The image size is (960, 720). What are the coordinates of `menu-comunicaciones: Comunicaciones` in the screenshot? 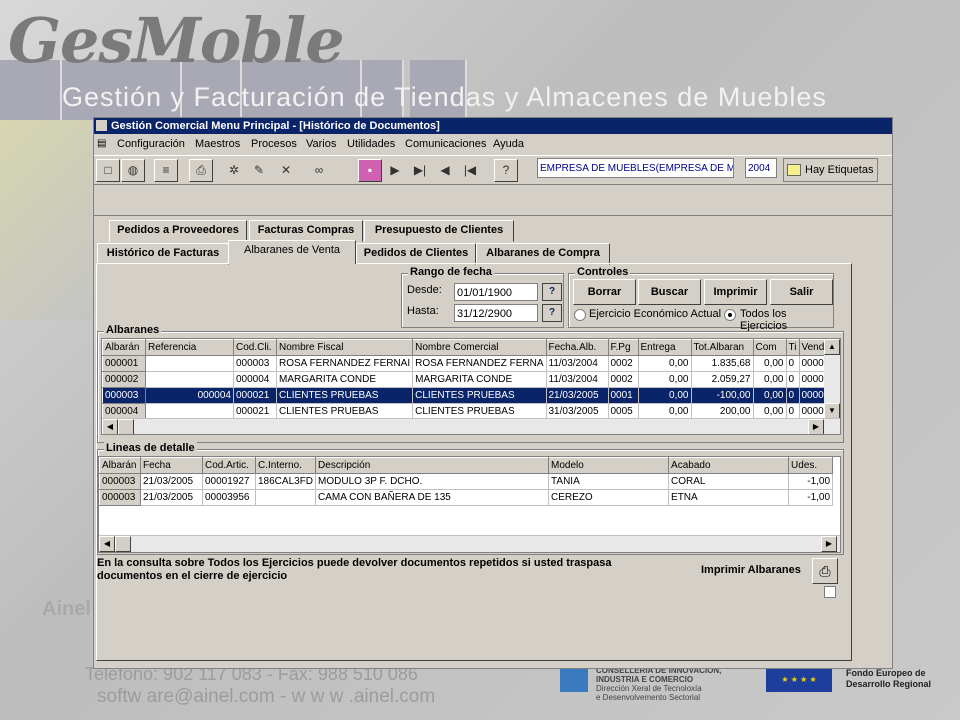 It's located at (445, 144).